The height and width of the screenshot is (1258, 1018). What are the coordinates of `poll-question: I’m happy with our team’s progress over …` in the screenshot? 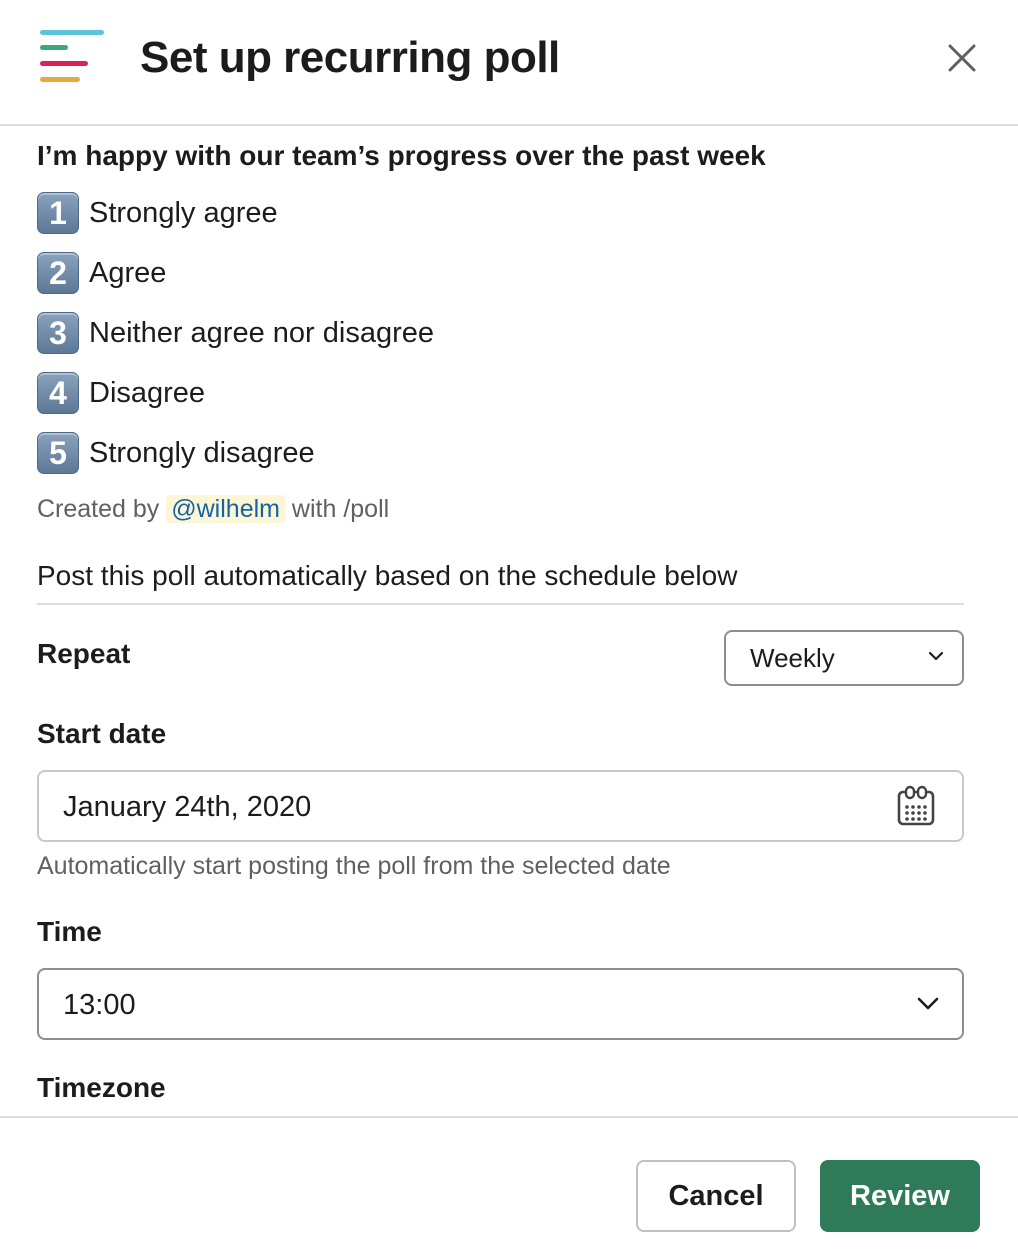 It's located at (401, 155).